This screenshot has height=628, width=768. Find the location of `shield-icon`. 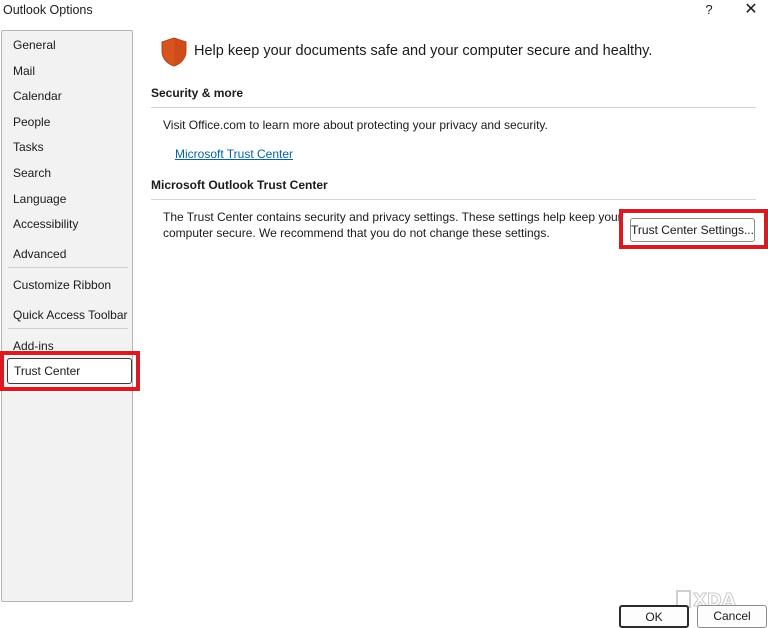

shield-icon is located at coordinates (174, 52).